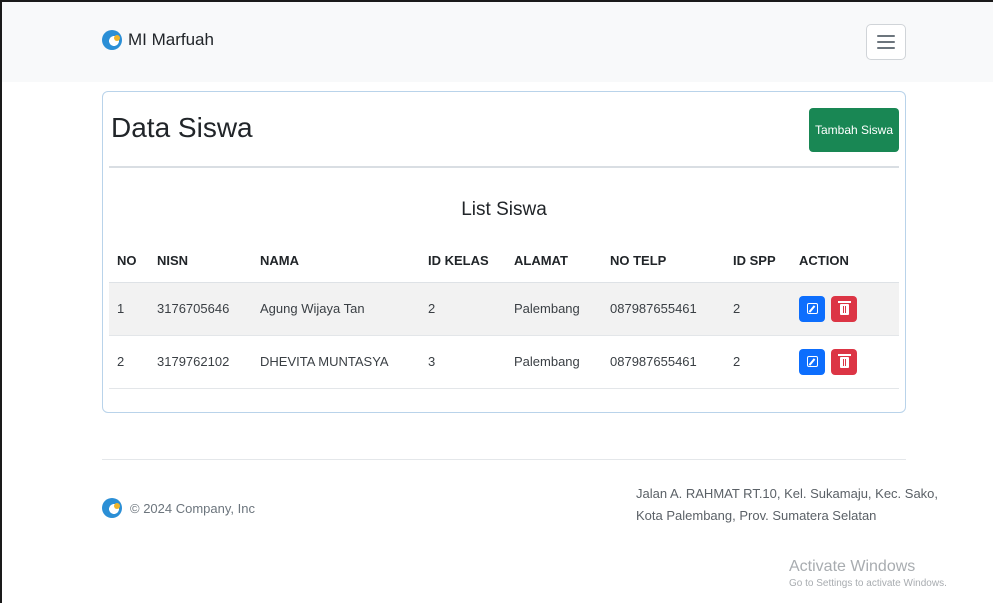  Describe the element at coordinates (336, 261) in the screenshot. I see `header-nama: NAMA` at that location.